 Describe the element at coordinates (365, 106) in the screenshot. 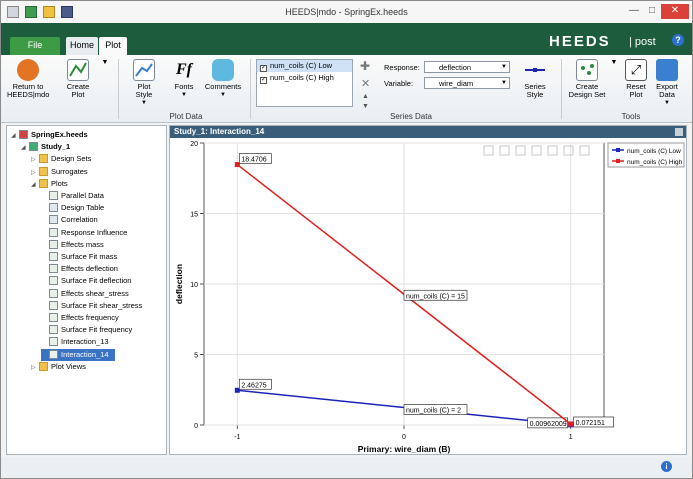

I see `move-down-icon: ▼` at that location.